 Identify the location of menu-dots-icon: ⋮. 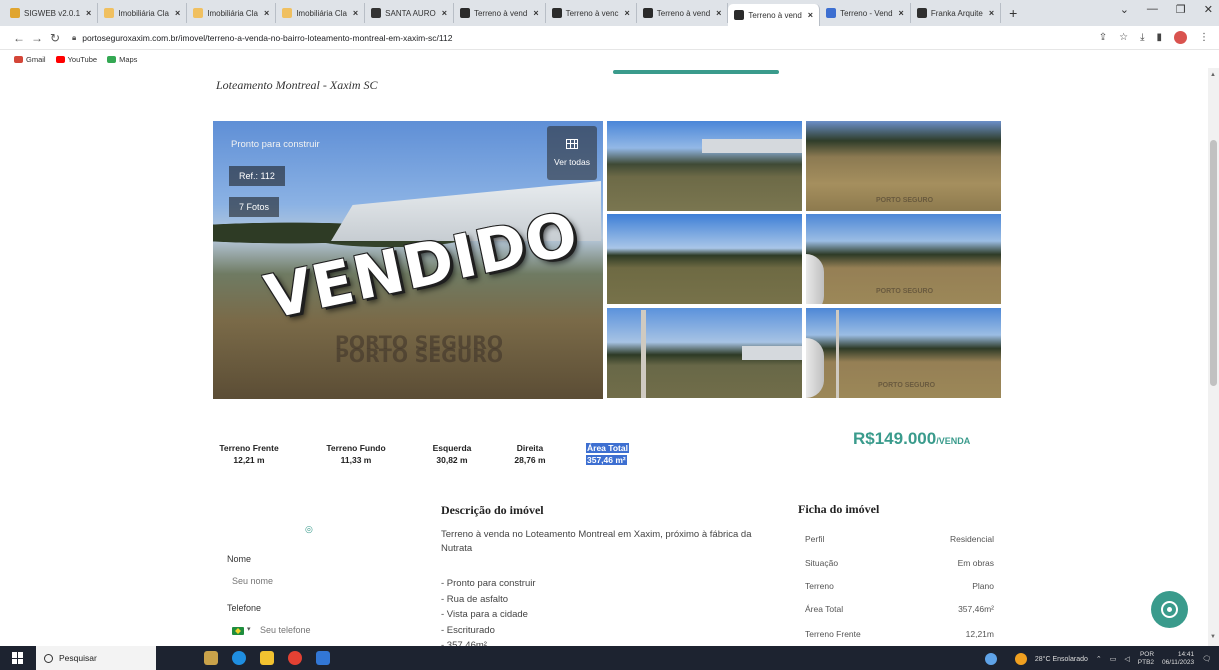
(1204, 37).